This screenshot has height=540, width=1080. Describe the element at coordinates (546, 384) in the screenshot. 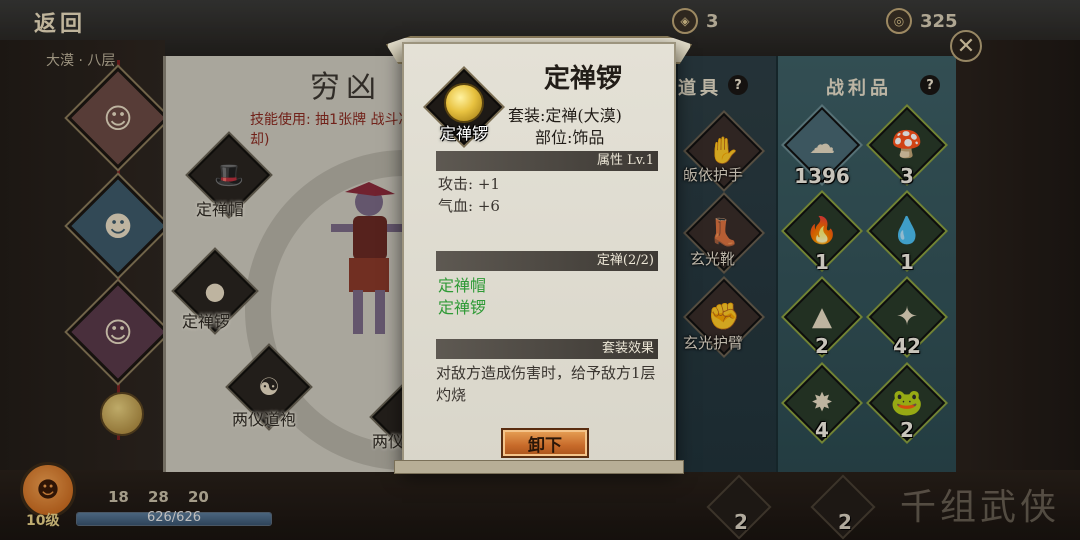

I see `set-effect-text: 对敌方造成伤害时，给予敌方1层灼烧` at that location.